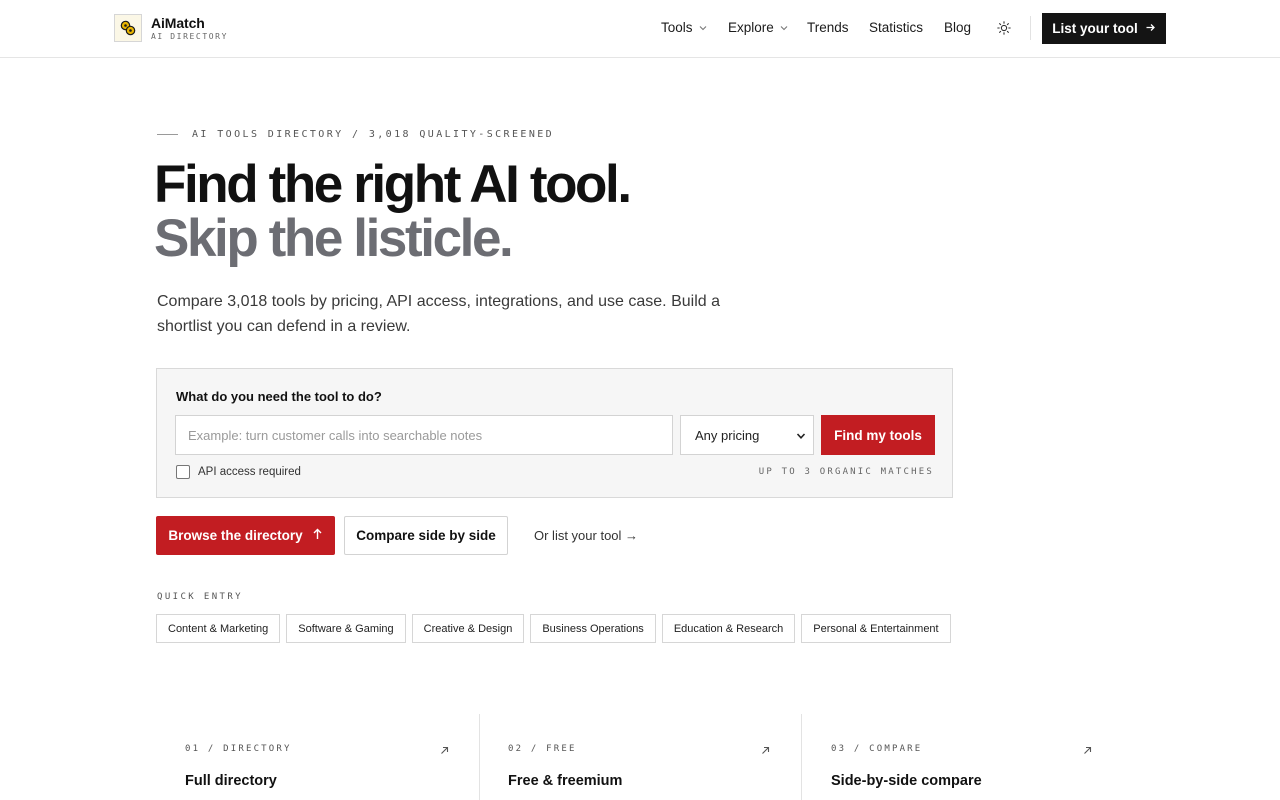  Describe the element at coordinates (728, 628) in the screenshot. I see `chip-education-research: Education & Research` at that location.